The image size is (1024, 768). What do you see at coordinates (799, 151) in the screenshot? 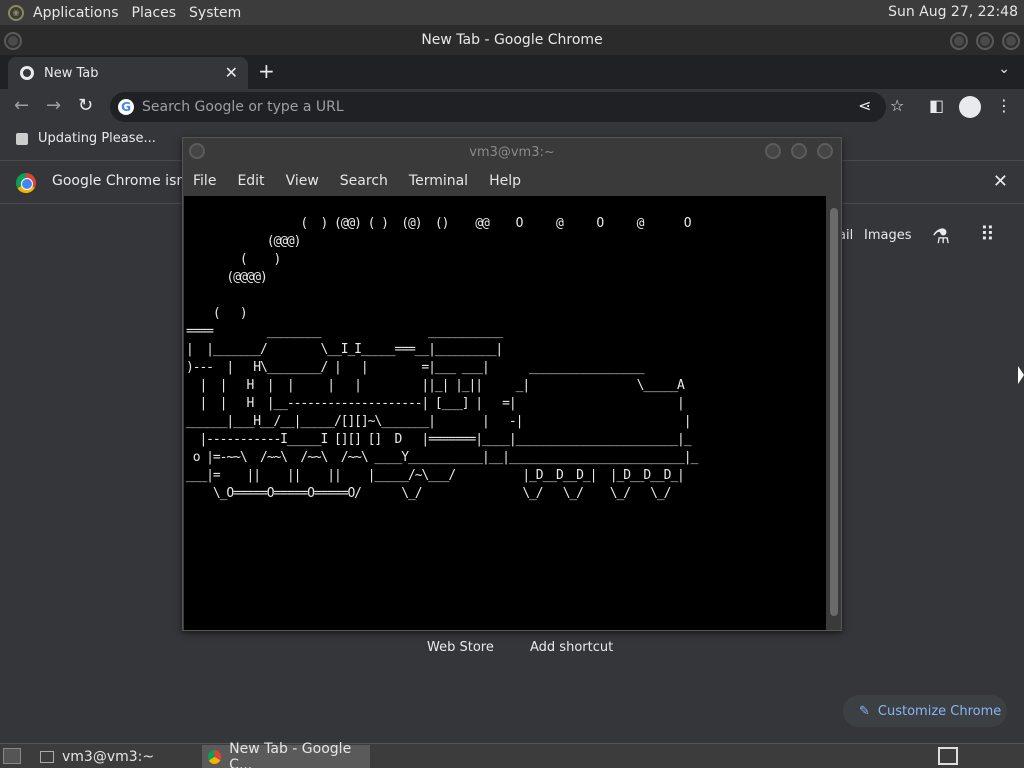
I see `terminal-maximize-button` at bounding box center [799, 151].